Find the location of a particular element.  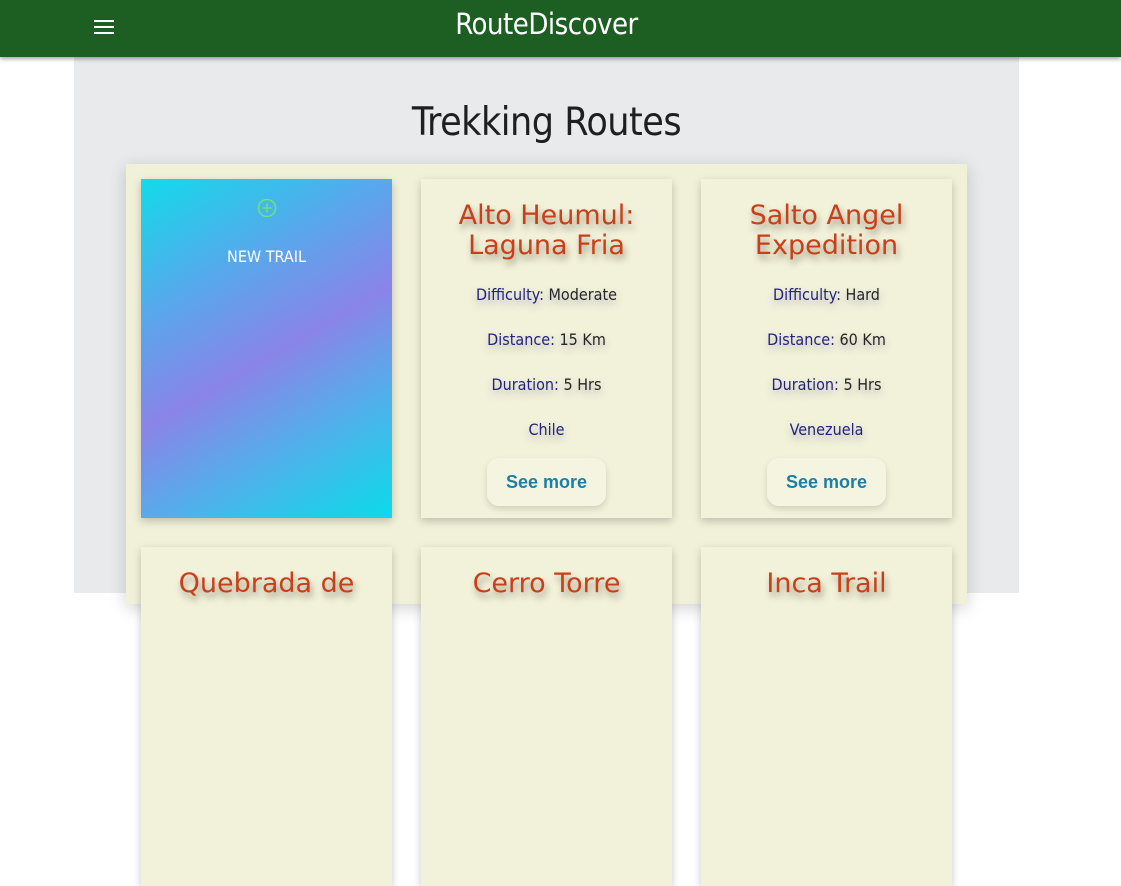

route-difficulty: Difficulty: Hard is located at coordinates (826, 294).